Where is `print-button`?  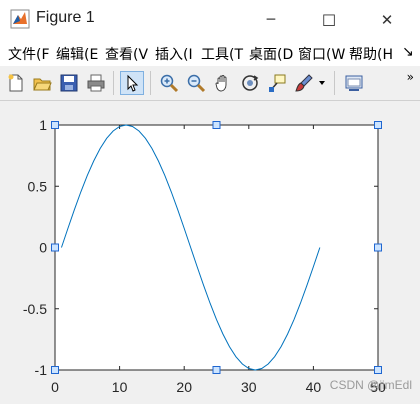
print-button is located at coordinates (96, 83).